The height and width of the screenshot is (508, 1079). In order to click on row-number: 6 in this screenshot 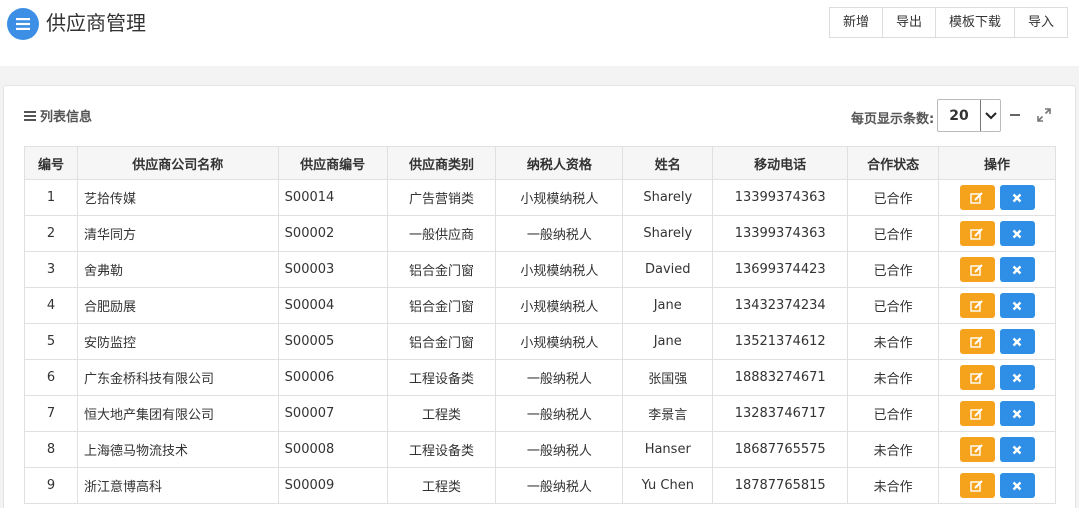, I will do `click(51, 377)`.